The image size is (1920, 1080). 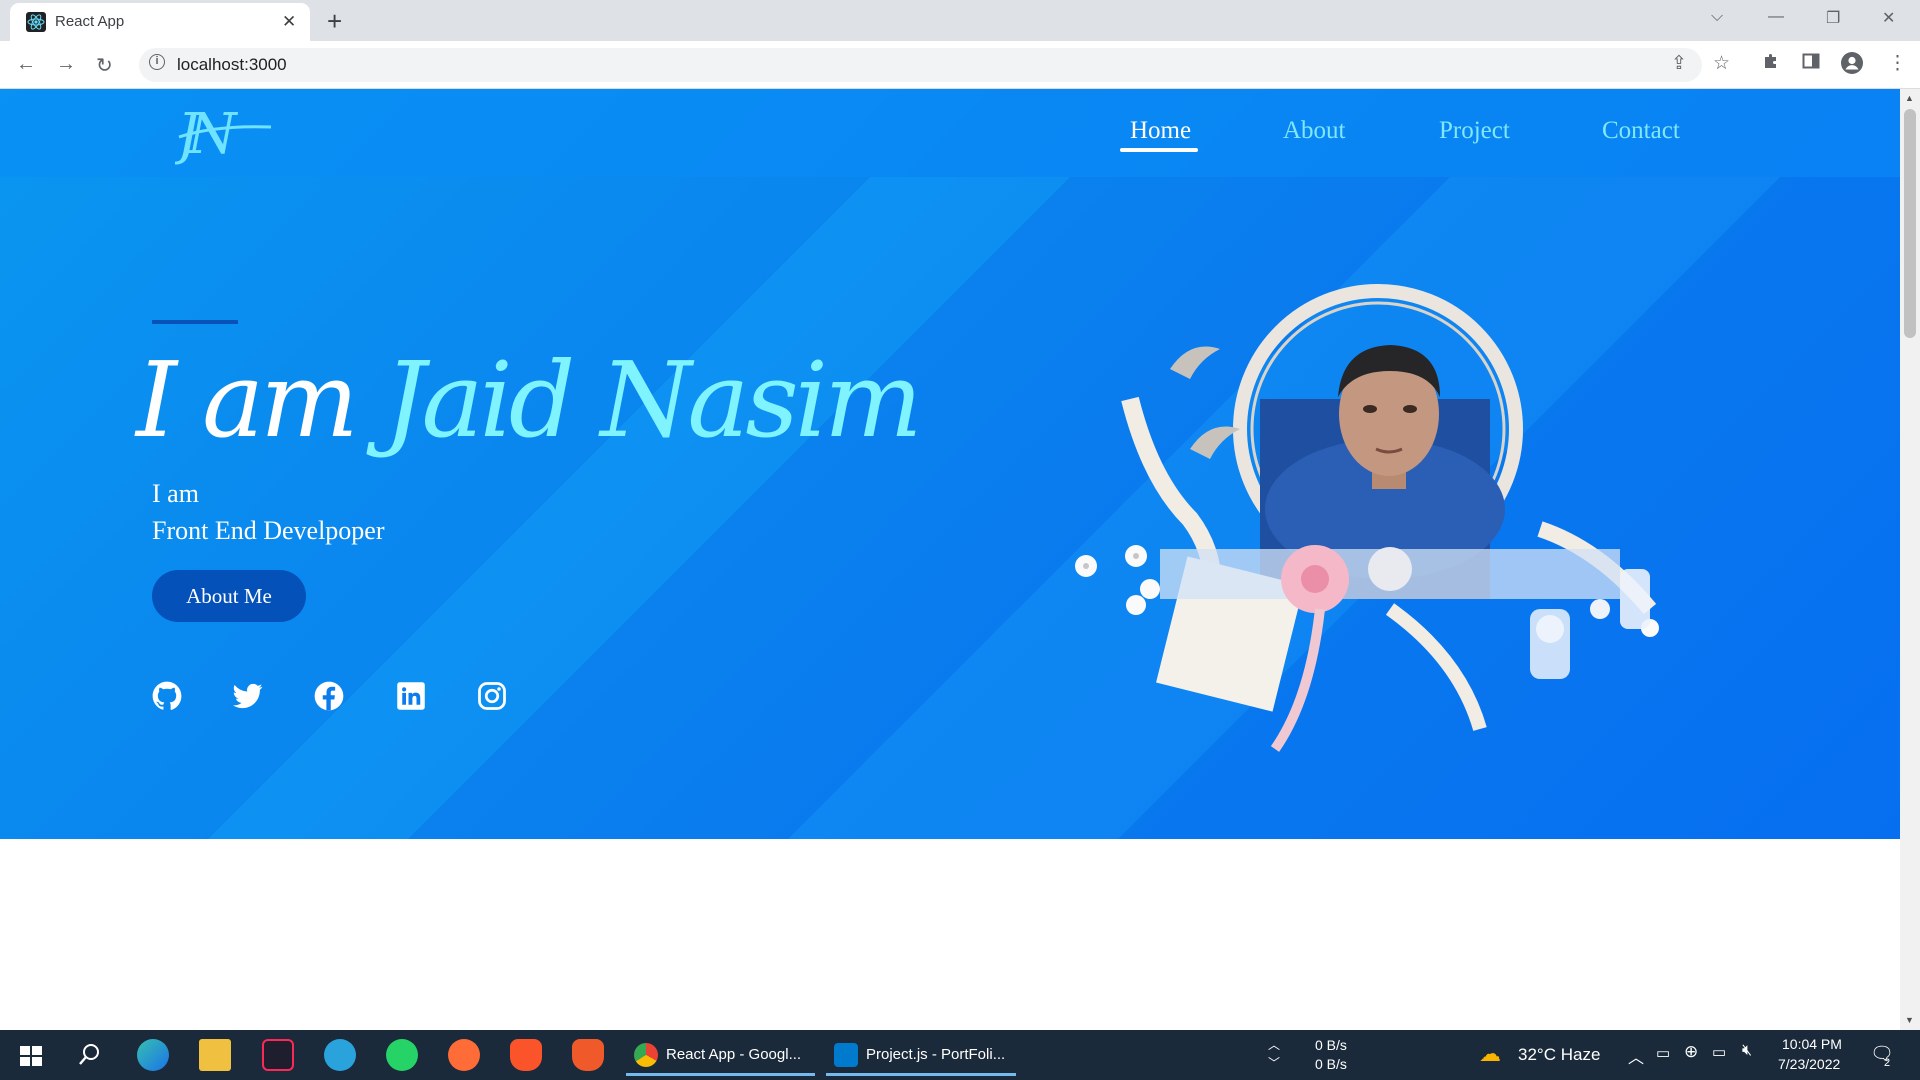 What do you see at coordinates (329, 696) in the screenshot?
I see `facebook-icon` at bounding box center [329, 696].